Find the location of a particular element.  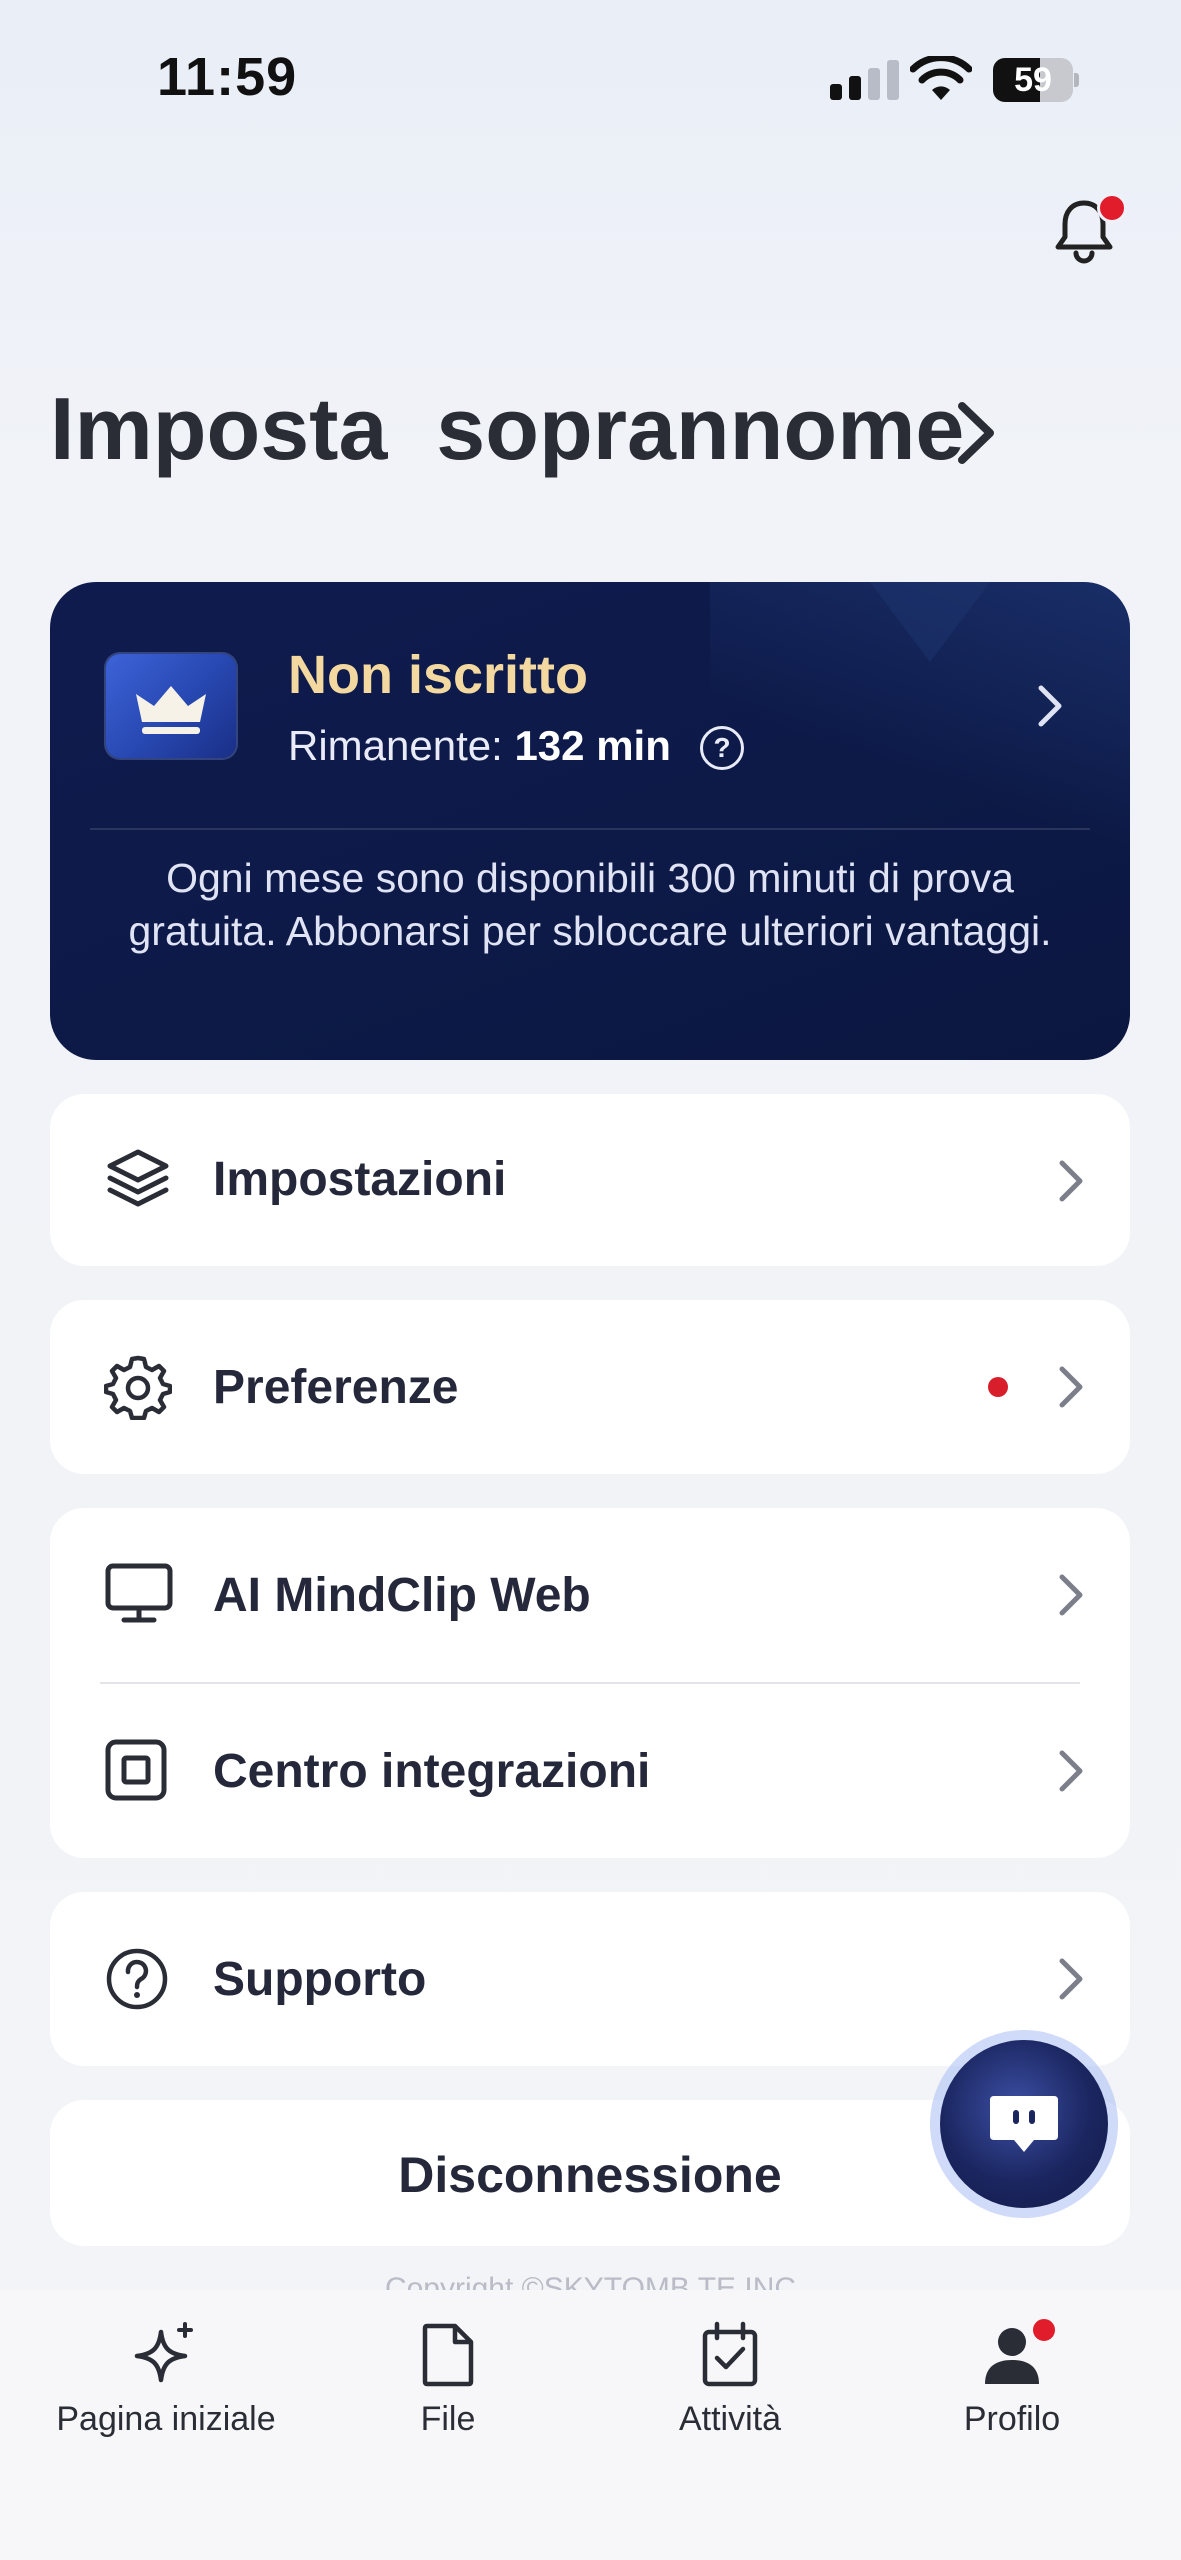

sparkle-icon is located at coordinates (163, 2352).